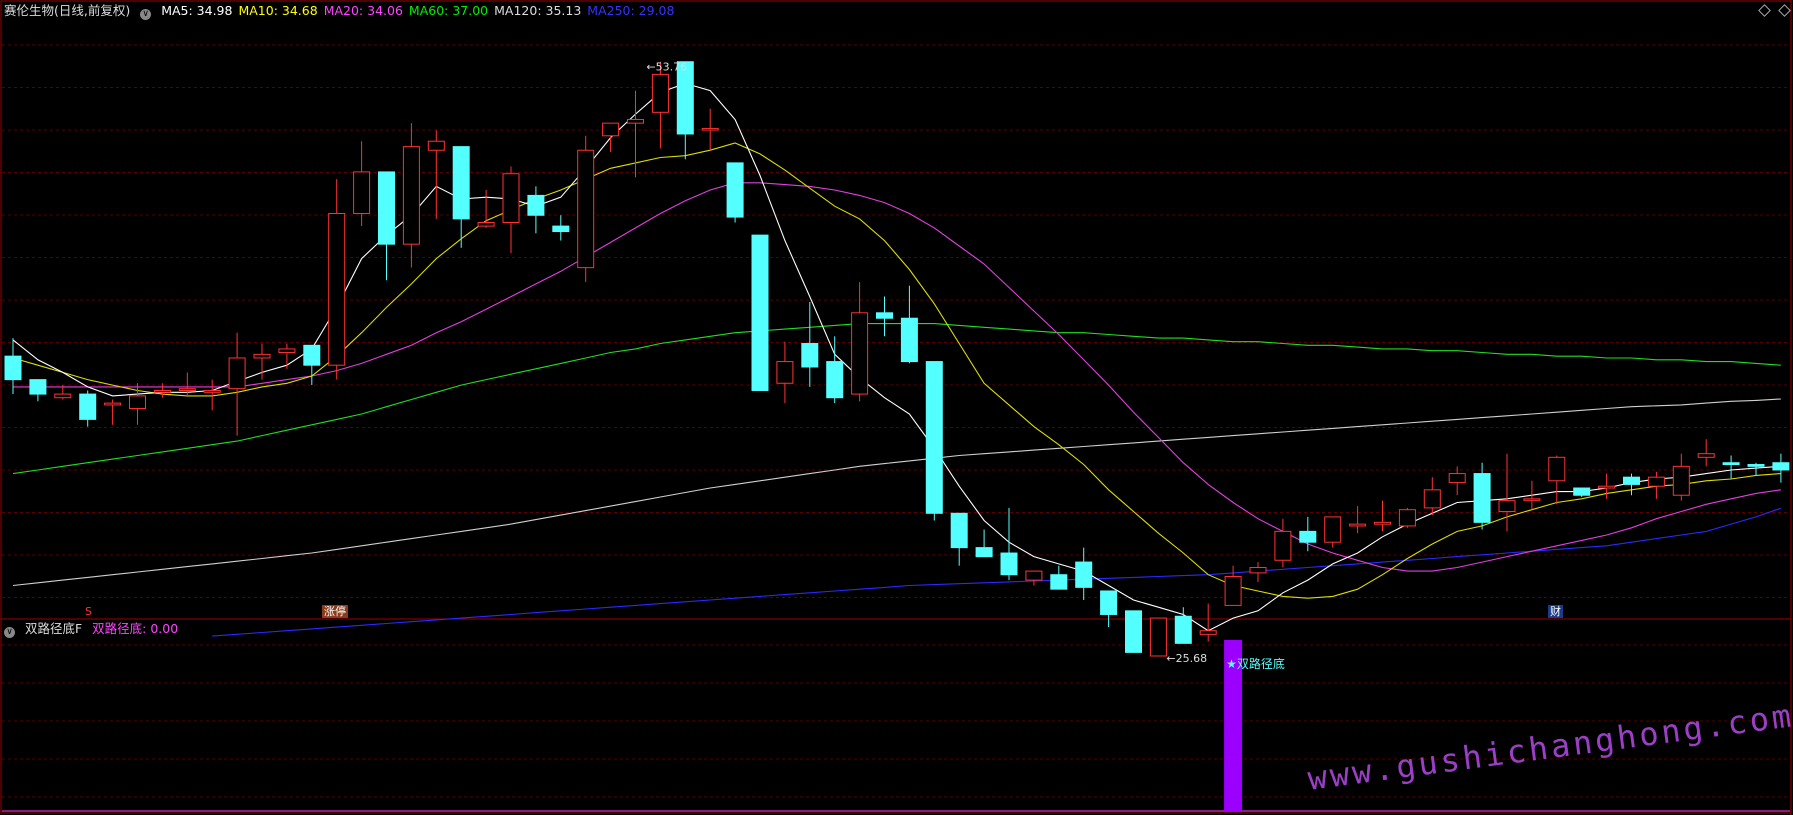  I want to click on high-price-marker: ←53.76, so click(666, 67).